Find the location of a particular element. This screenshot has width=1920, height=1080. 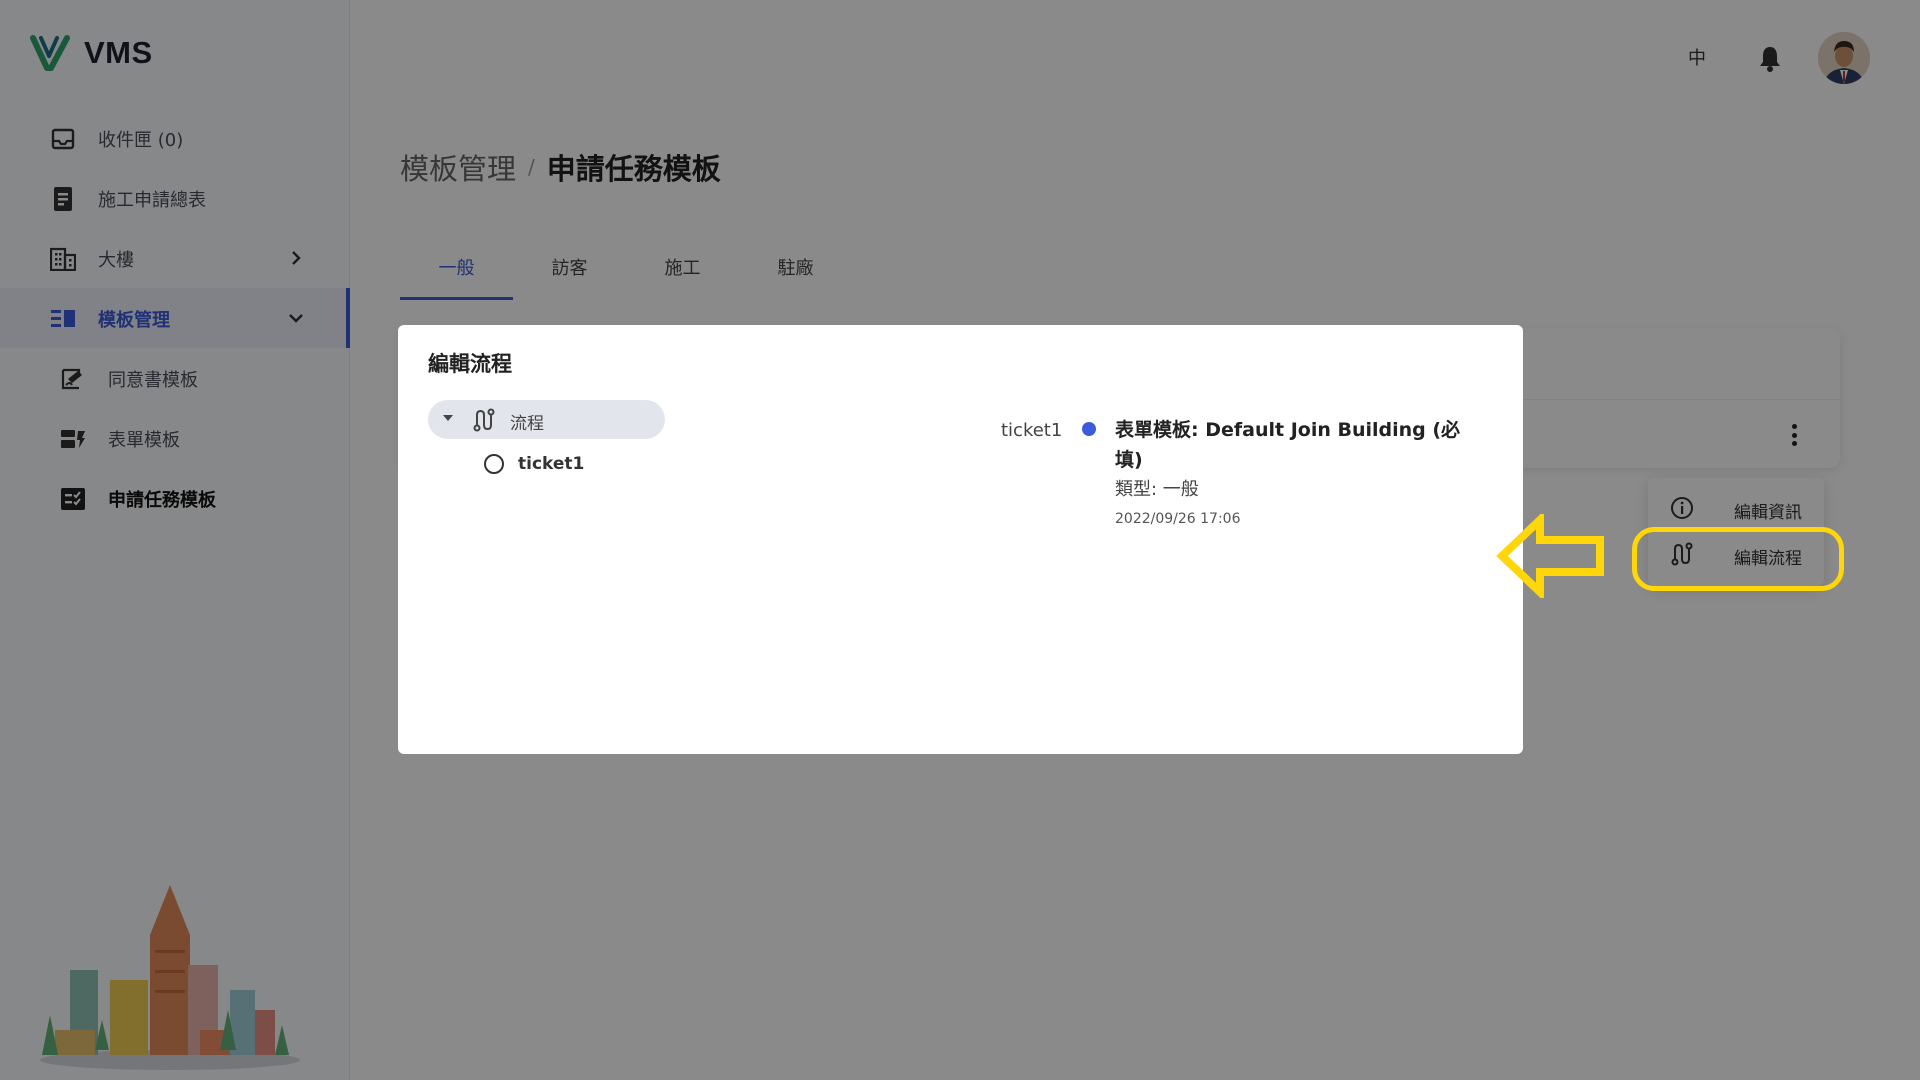

radio-circle-icon is located at coordinates (494, 464).